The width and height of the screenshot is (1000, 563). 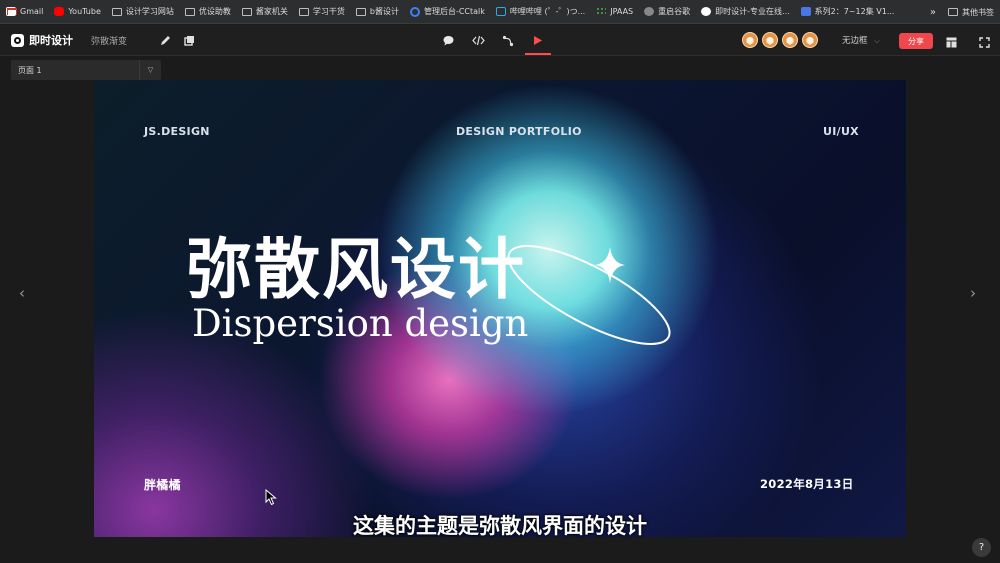 I want to click on app-name: 即时设计, so click(x=51, y=40).